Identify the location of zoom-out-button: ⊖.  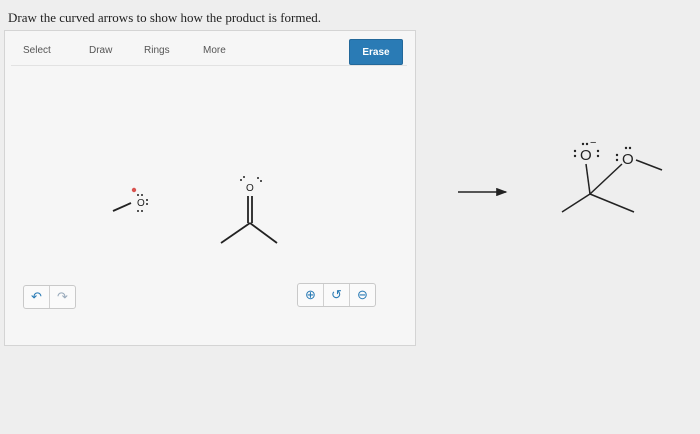
(362, 295).